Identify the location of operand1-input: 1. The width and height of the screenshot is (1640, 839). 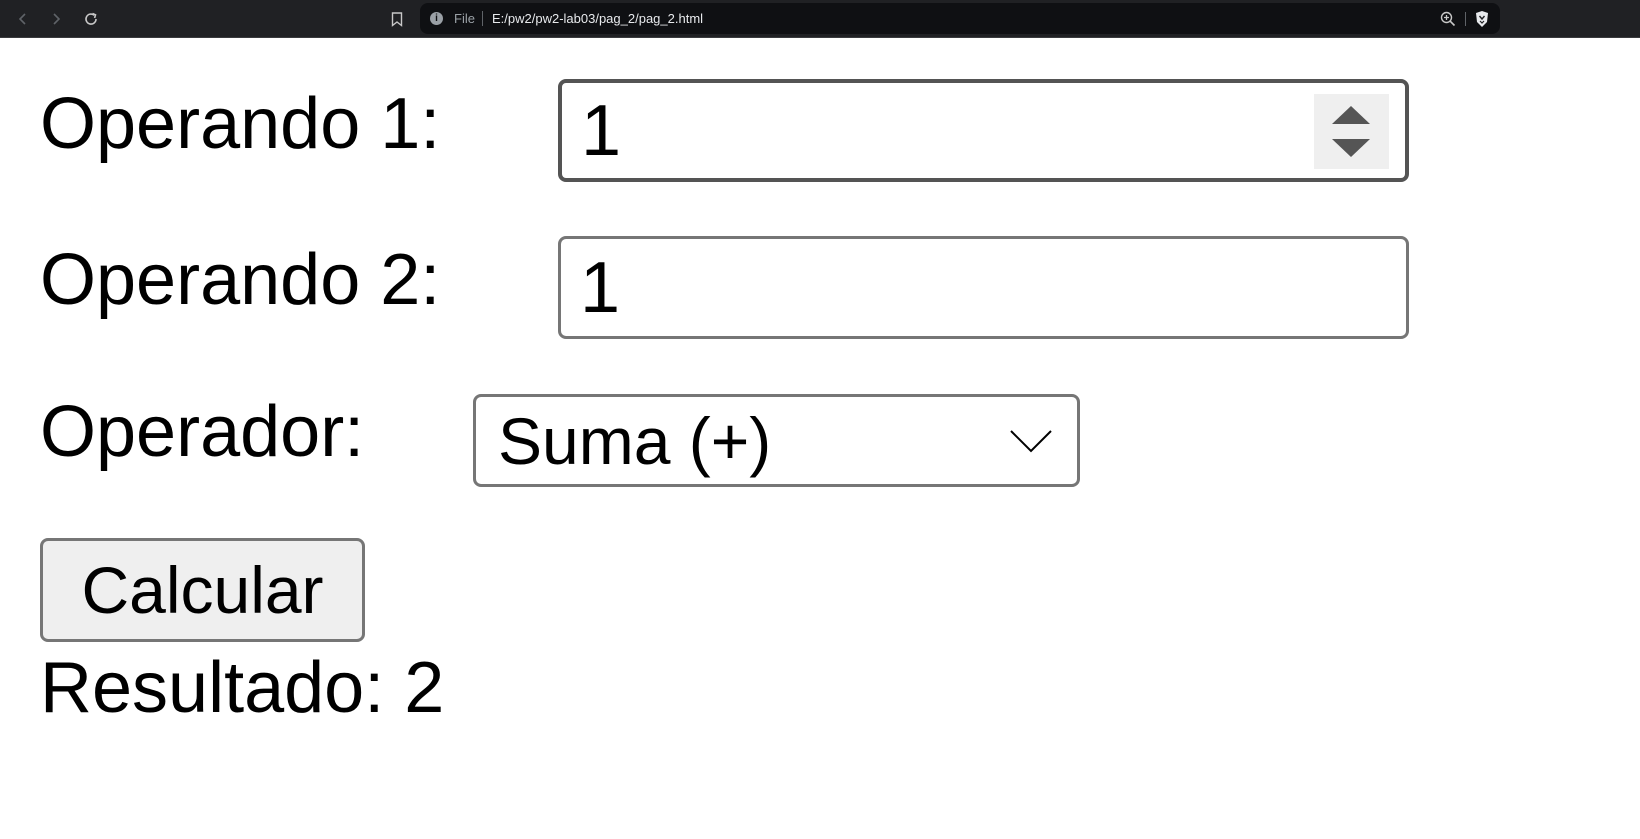
(983, 130).